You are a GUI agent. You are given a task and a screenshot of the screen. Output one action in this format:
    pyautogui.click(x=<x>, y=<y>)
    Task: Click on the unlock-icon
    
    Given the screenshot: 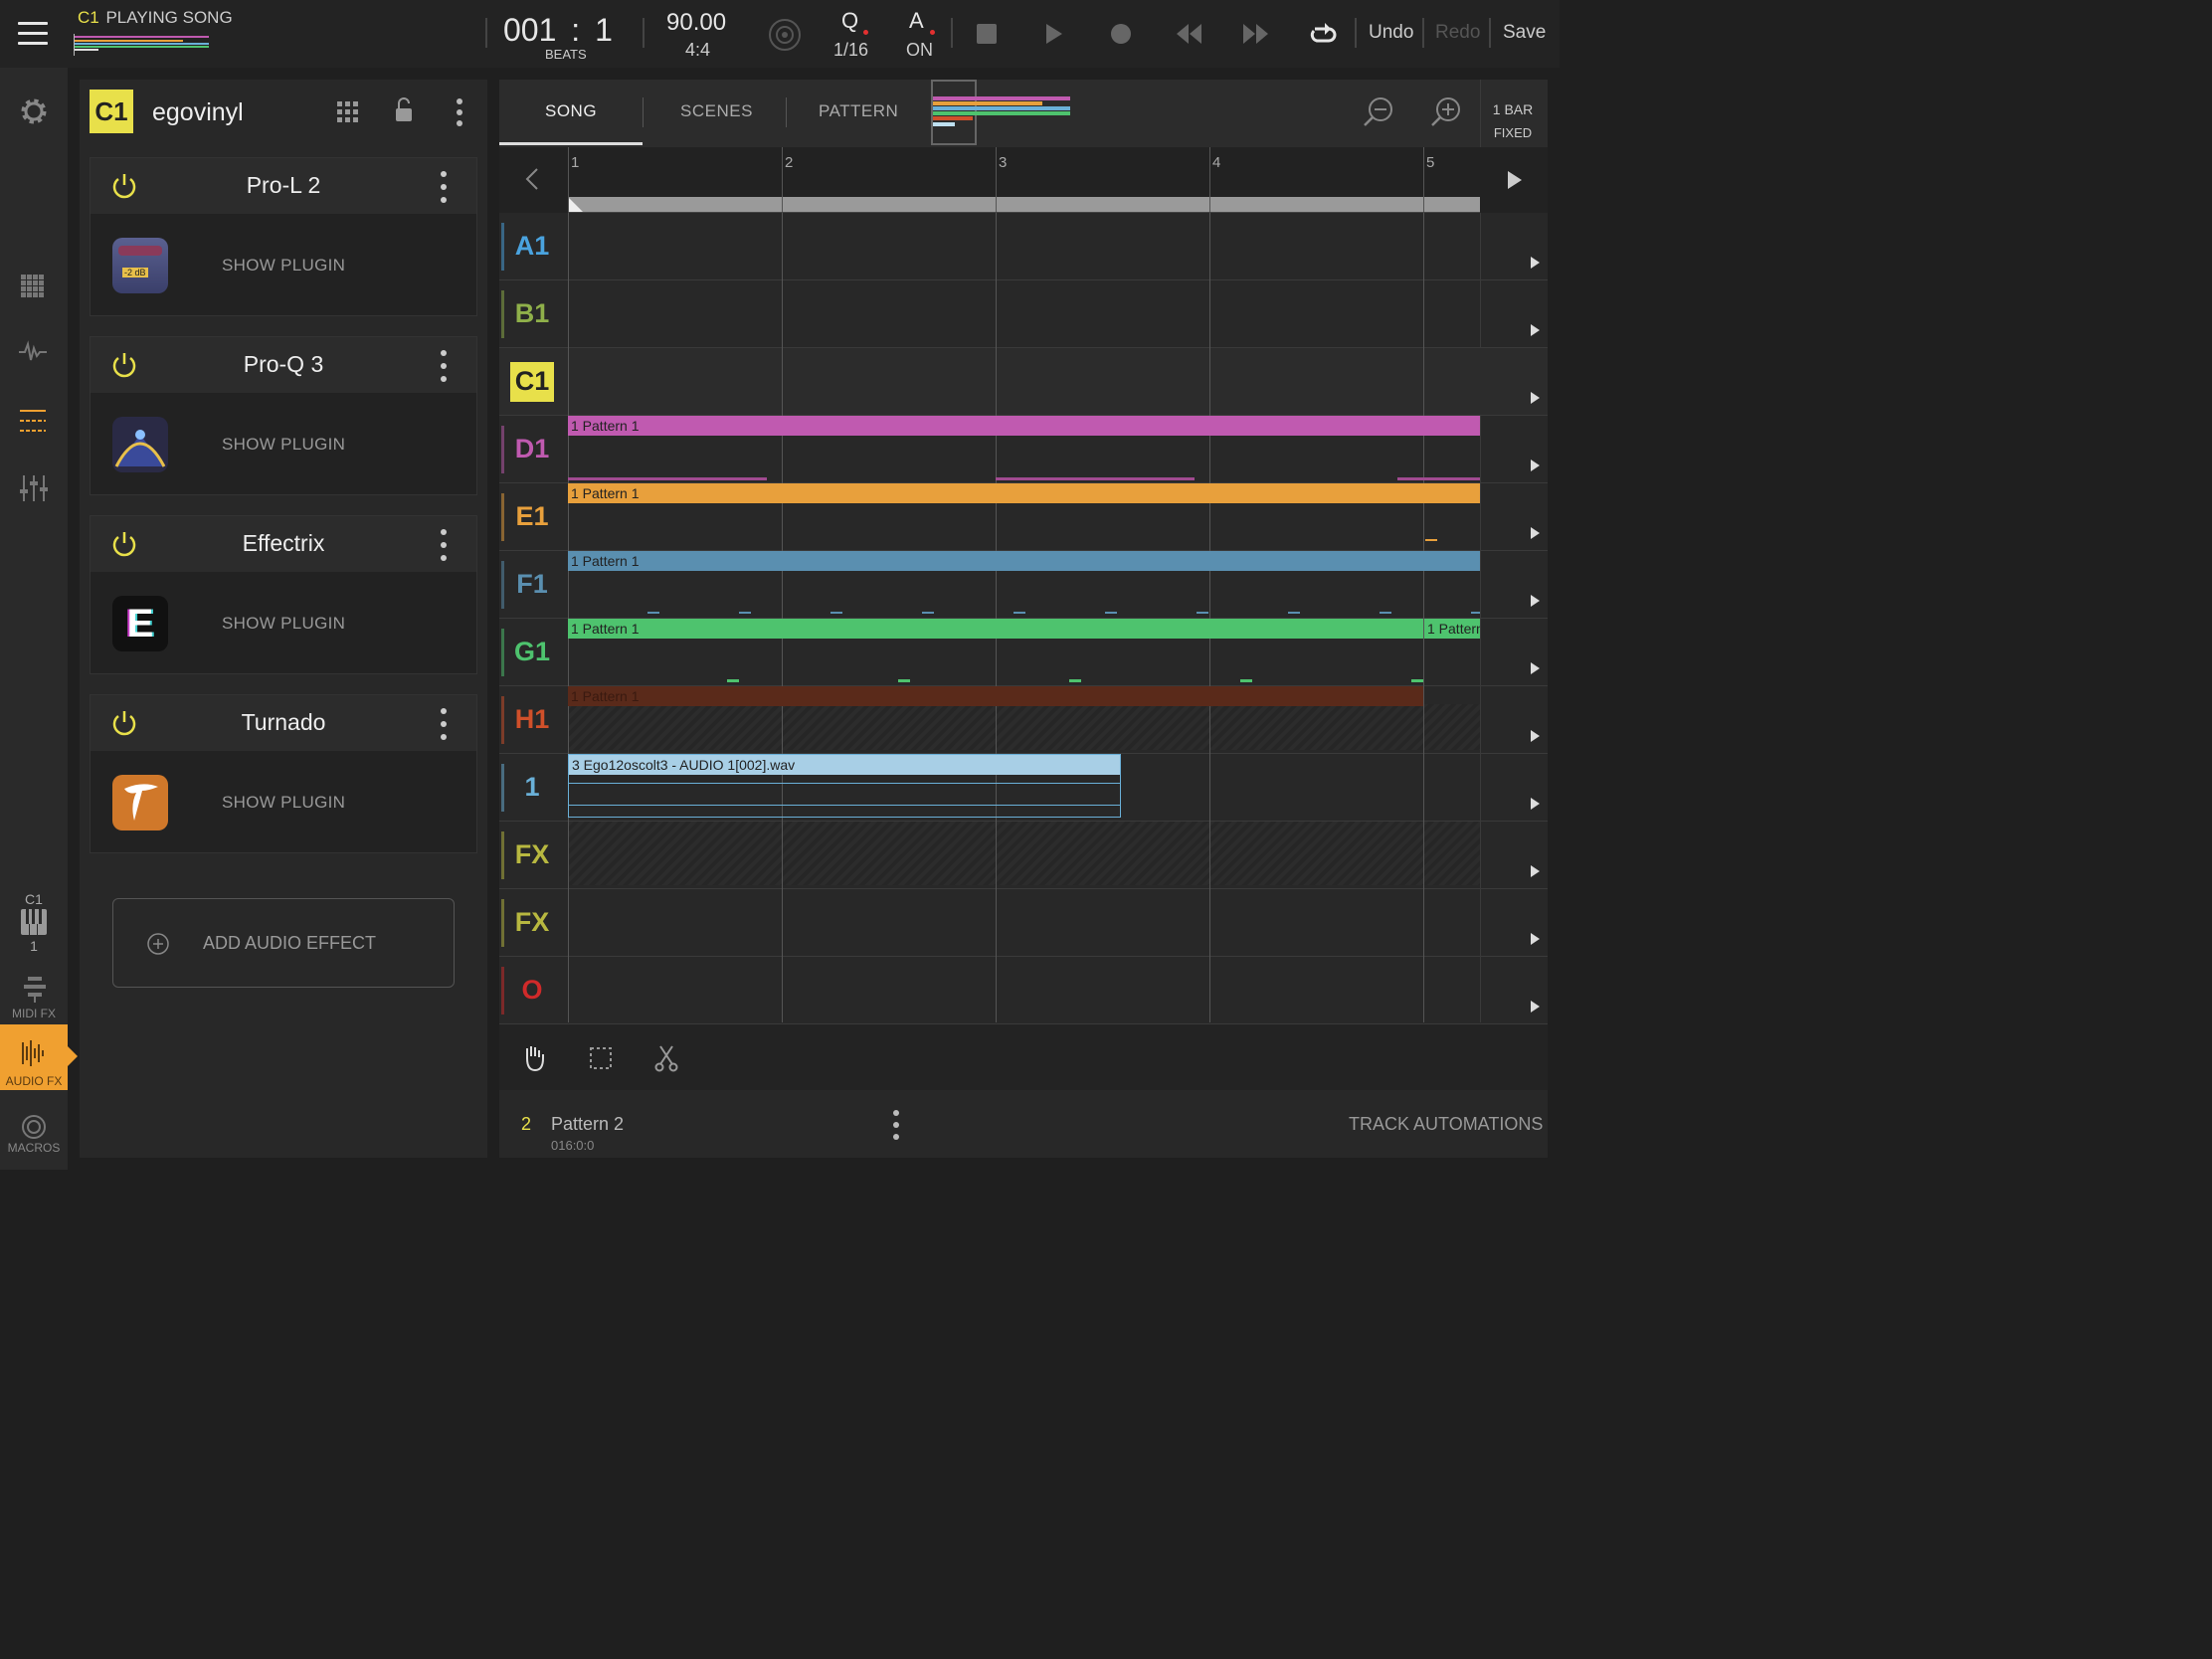 What is the action you would take?
    pyautogui.click(x=404, y=110)
    